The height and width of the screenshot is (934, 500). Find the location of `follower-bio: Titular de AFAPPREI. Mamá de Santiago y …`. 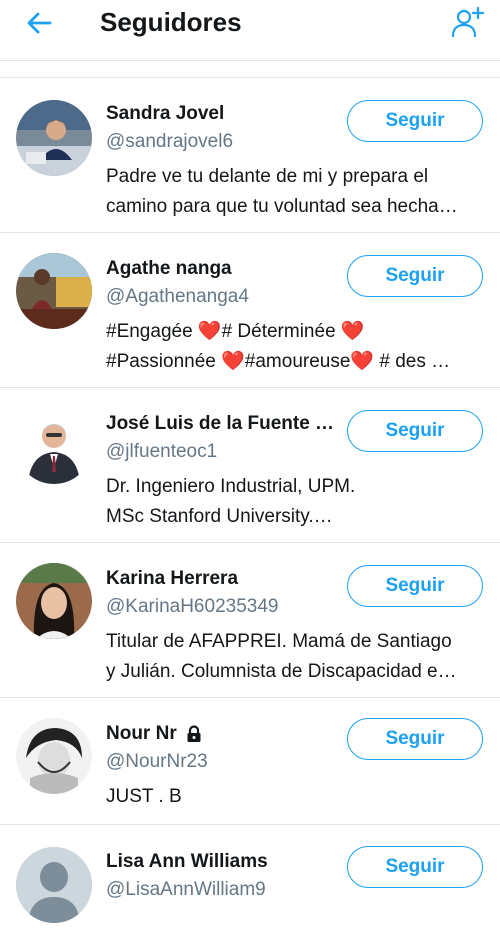

follower-bio: Titular de AFAPPREI. Mamá de Santiago y … is located at coordinates (296, 657).